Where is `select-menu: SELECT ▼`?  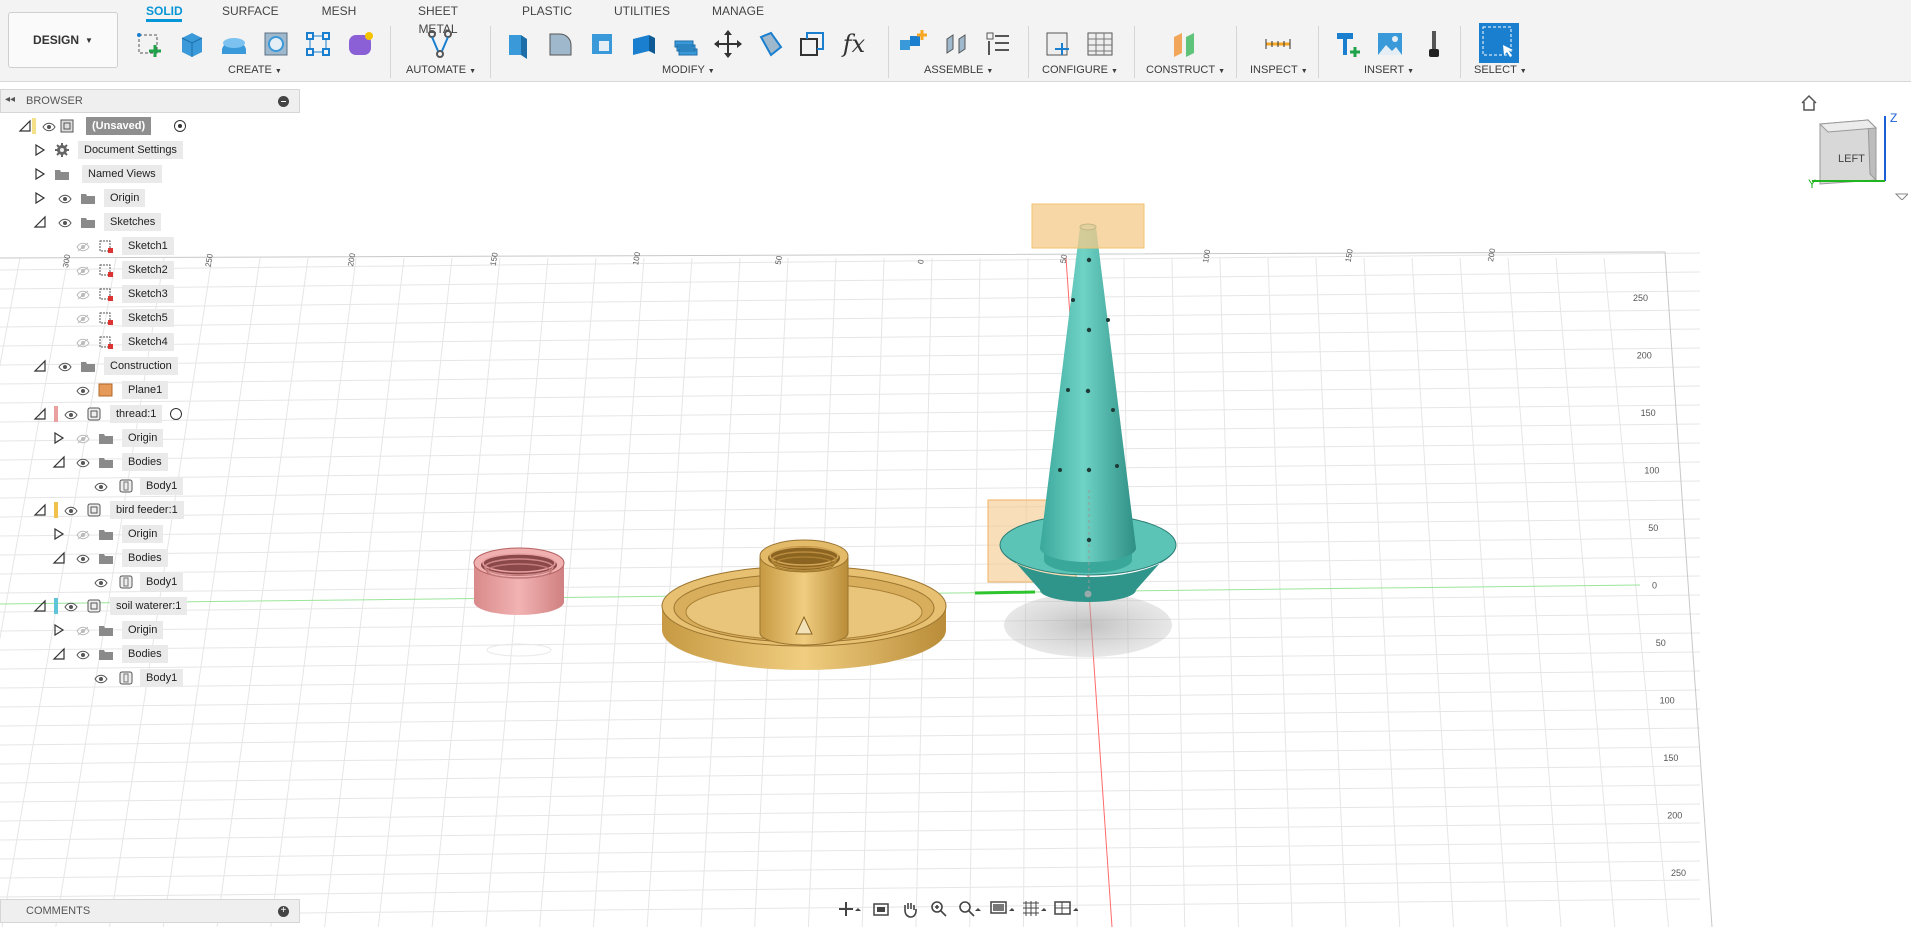
select-menu: SELECT ▼ is located at coordinates (1500, 70).